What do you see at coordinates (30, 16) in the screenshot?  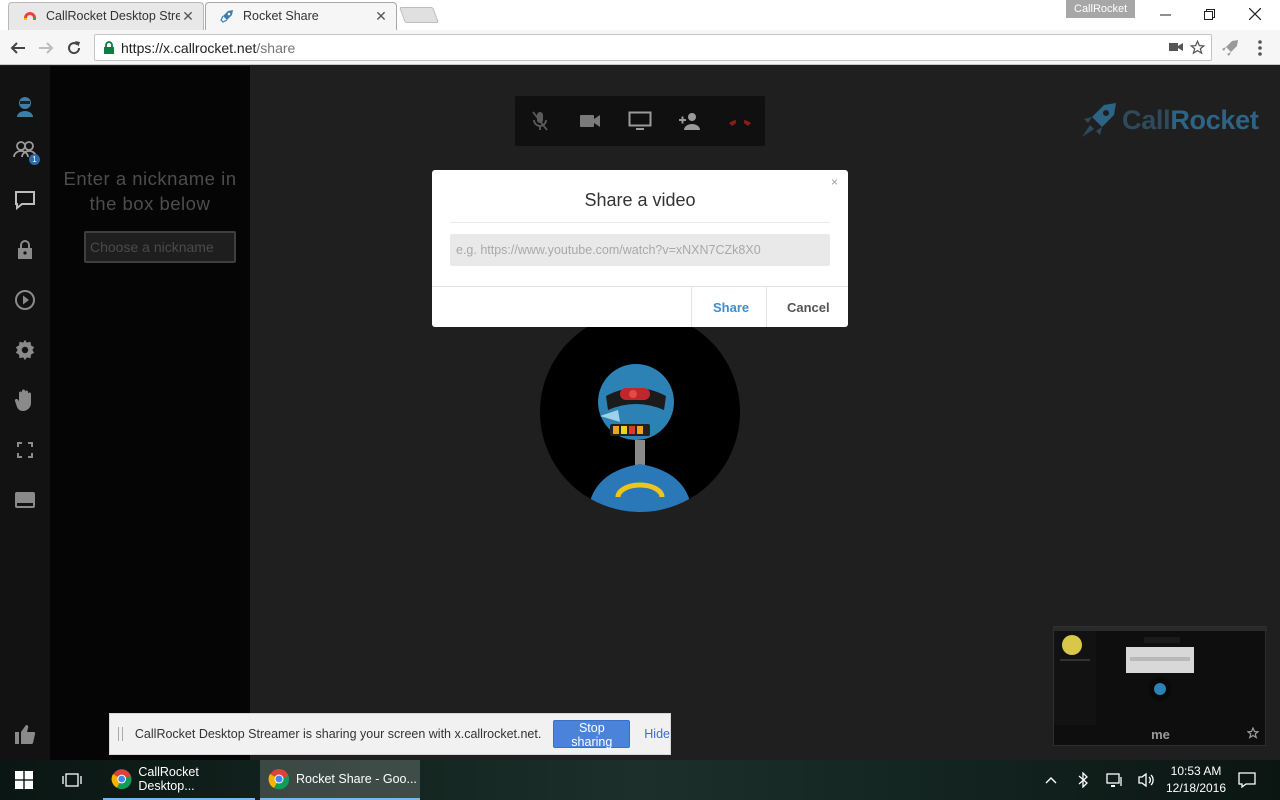 I see `callrocket-favicon-icon` at bounding box center [30, 16].